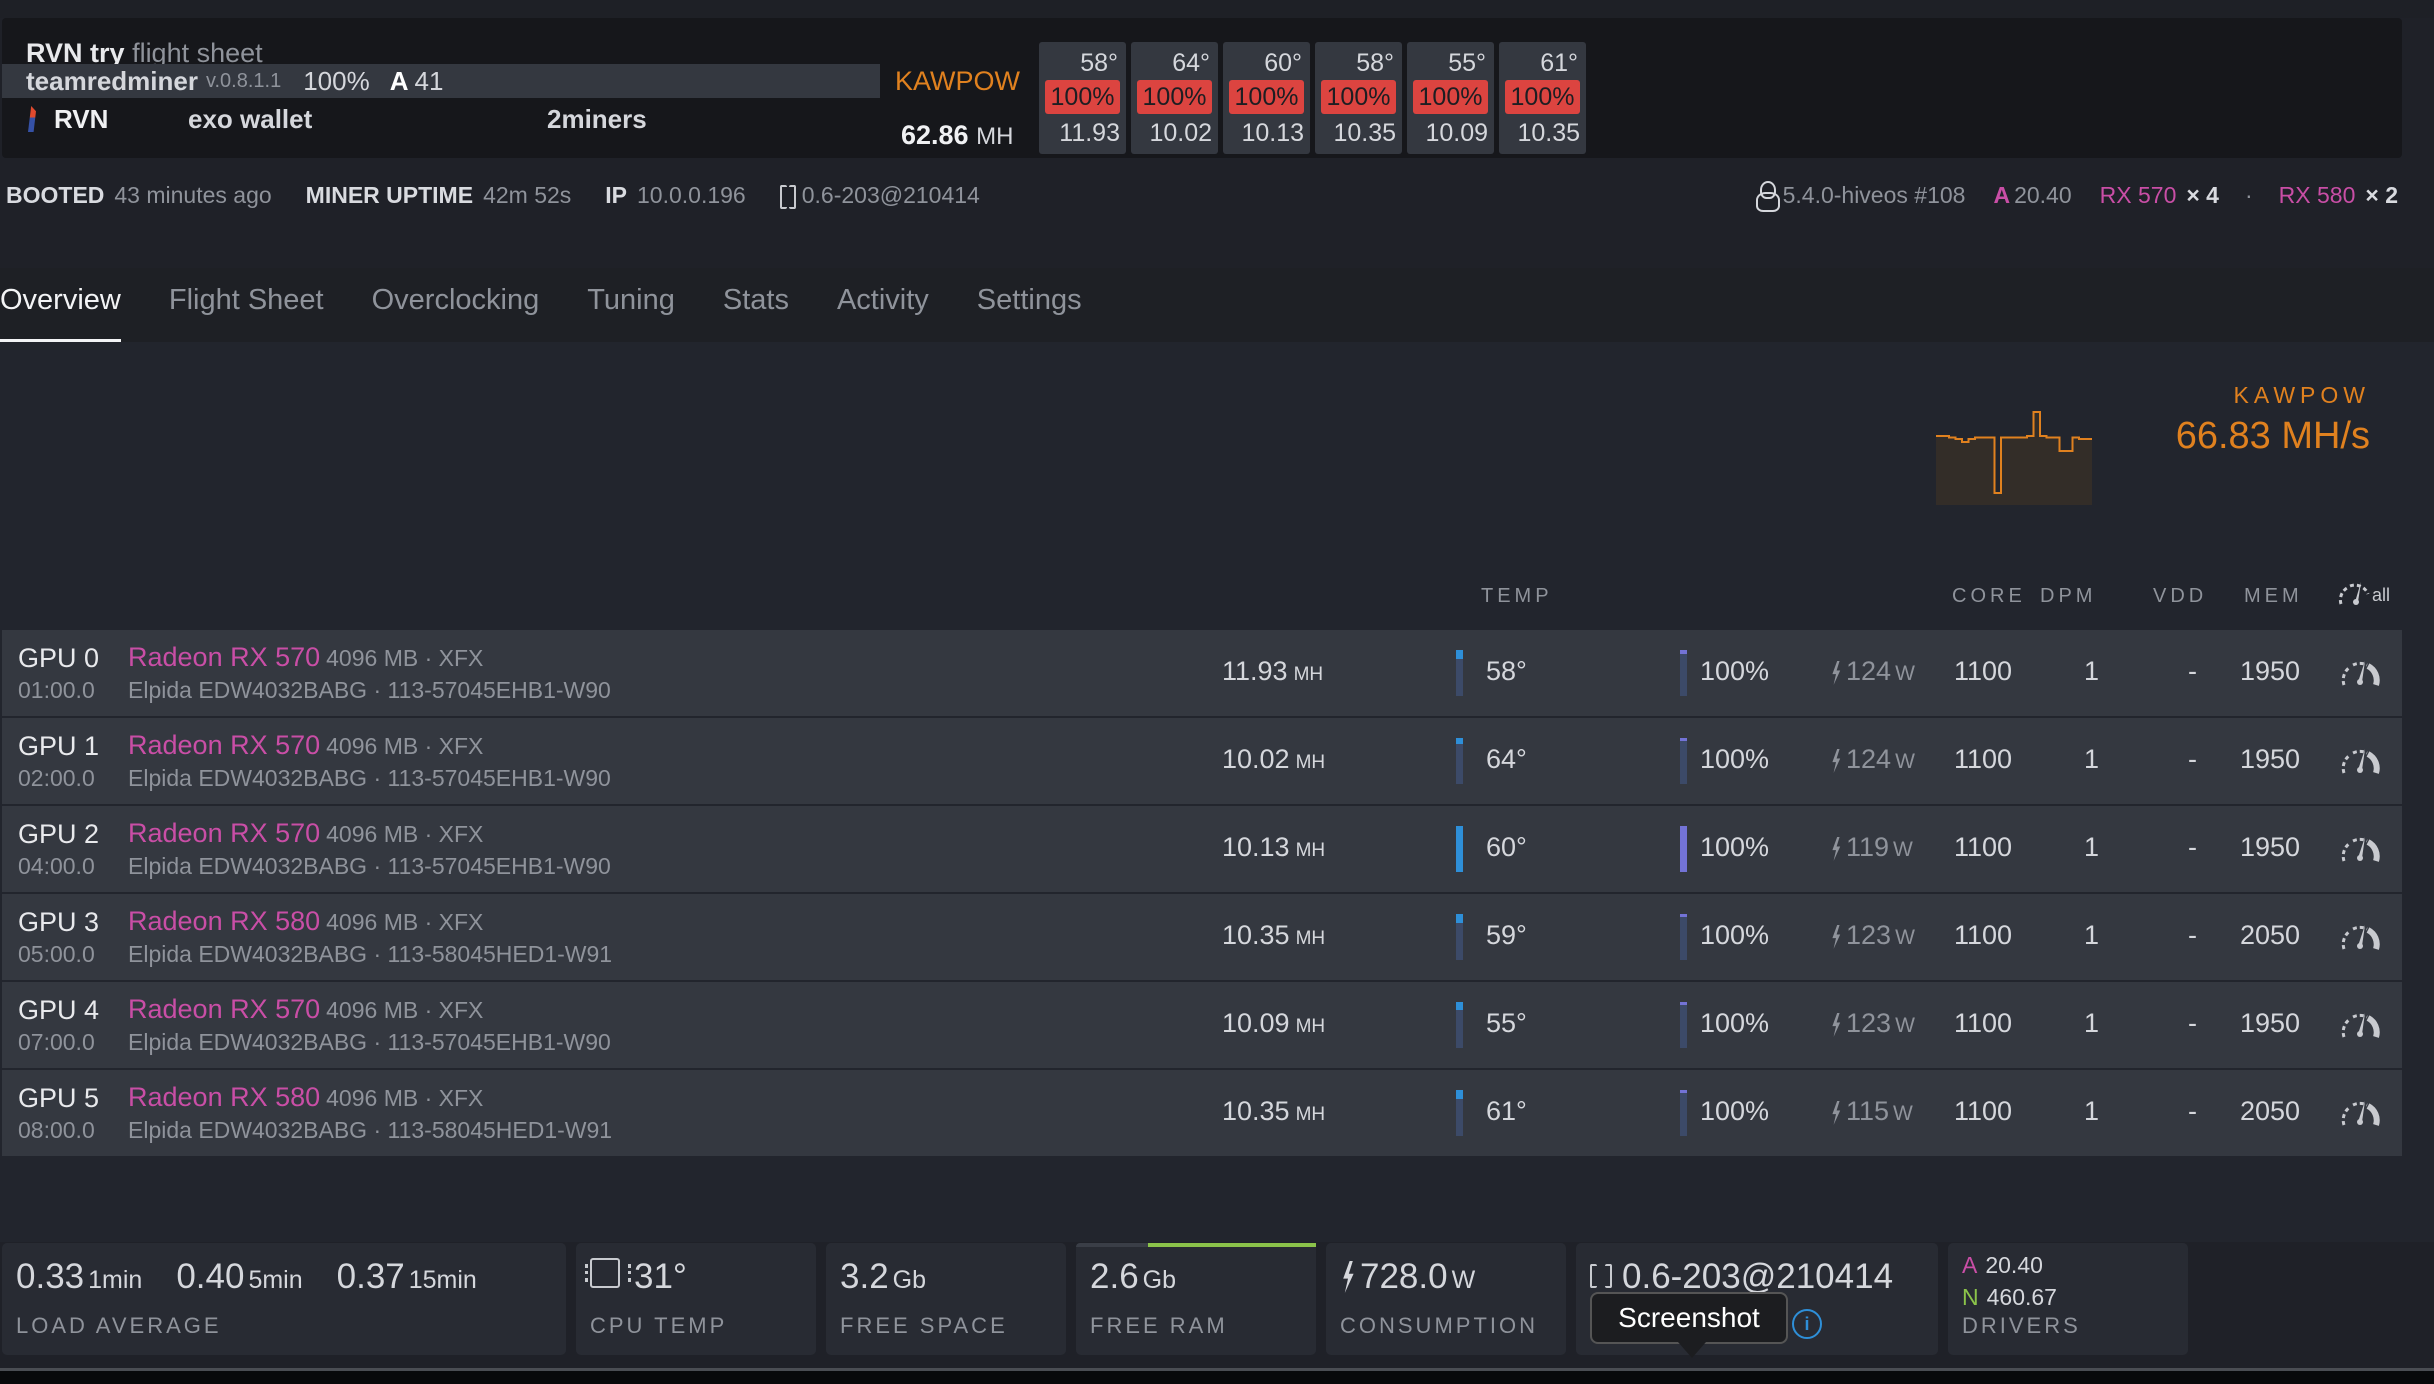  What do you see at coordinates (2270, 935) in the screenshot?
I see `gpu-mem-clock: 2050` at bounding box center [2270, 935].